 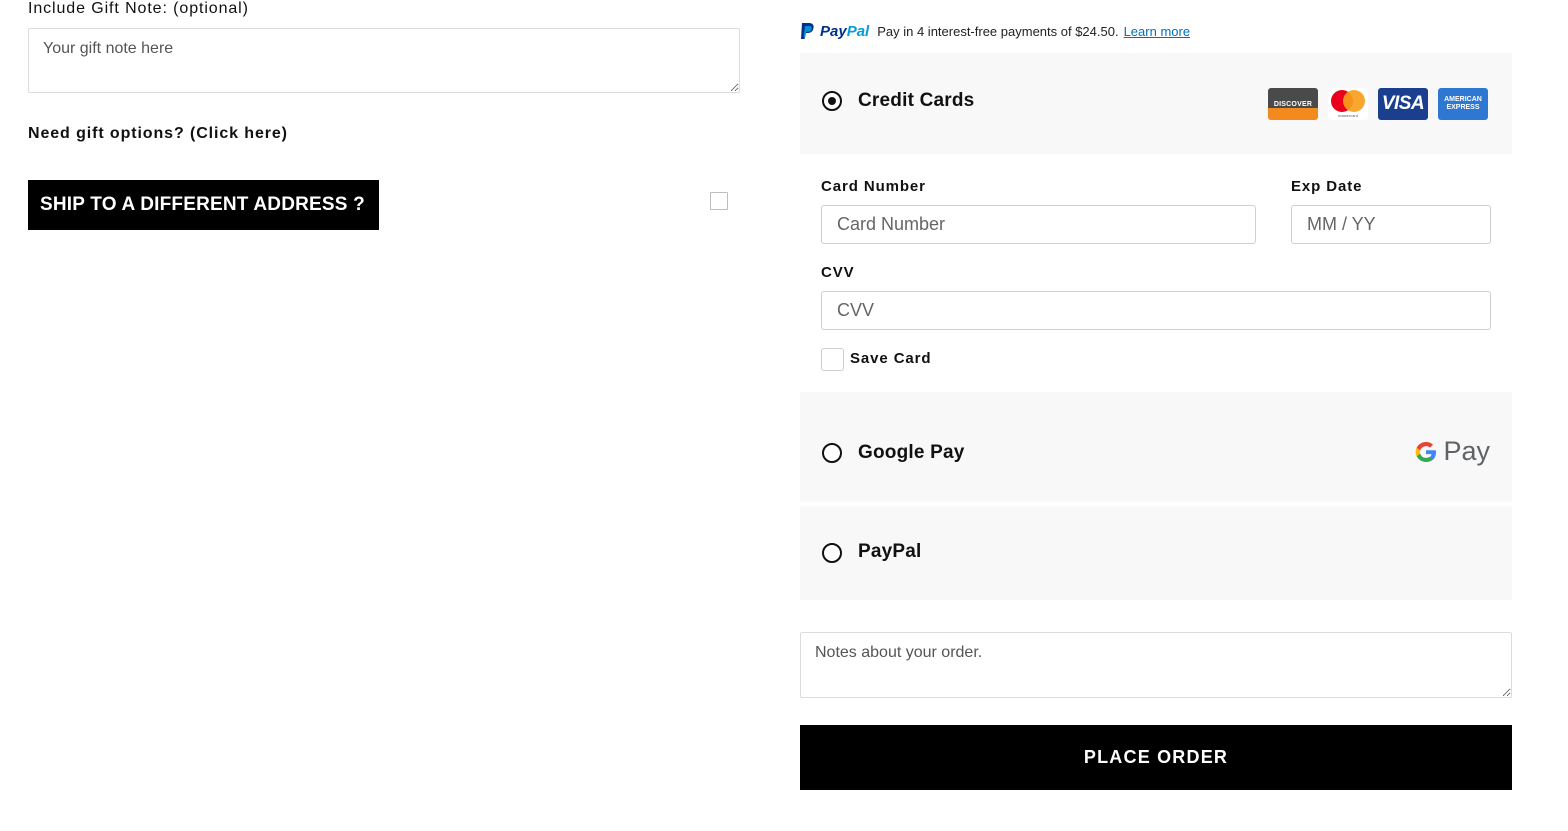 What do you see at coordinates (873, 186) in the screenshot?
I see `card-number-label: Card Number` at bounding box center [873, 186].